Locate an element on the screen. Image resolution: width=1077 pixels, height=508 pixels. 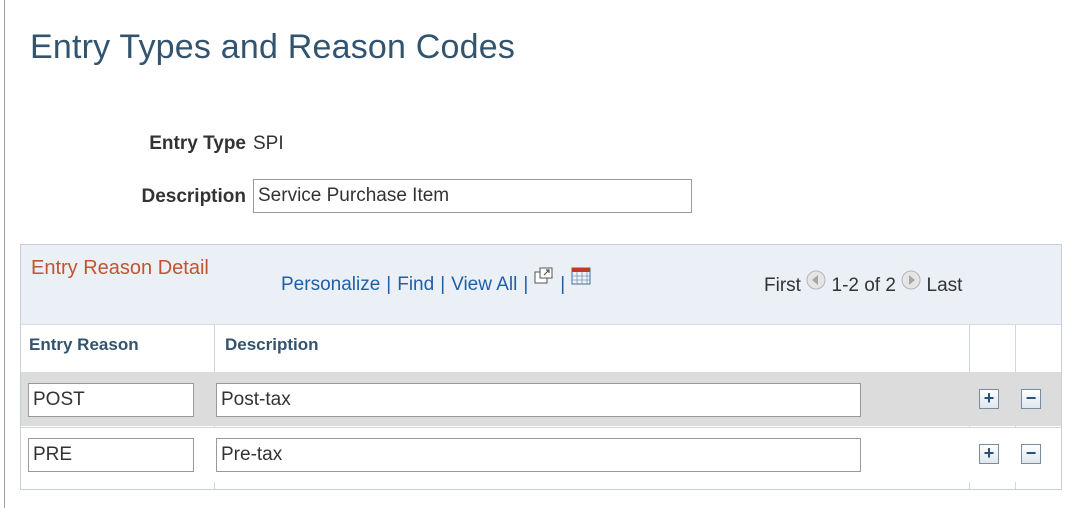
first-label: First is located at coordinates (782, 286).